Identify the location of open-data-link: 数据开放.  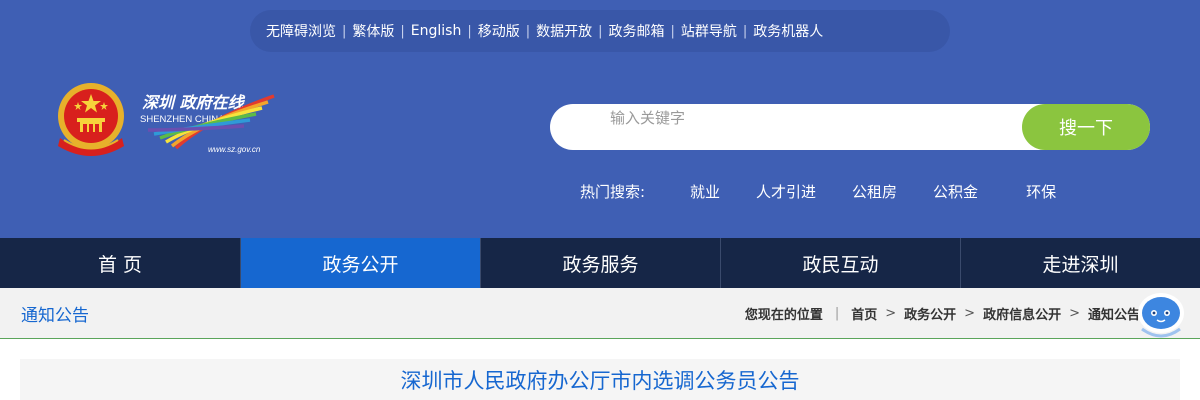
(564, 31).